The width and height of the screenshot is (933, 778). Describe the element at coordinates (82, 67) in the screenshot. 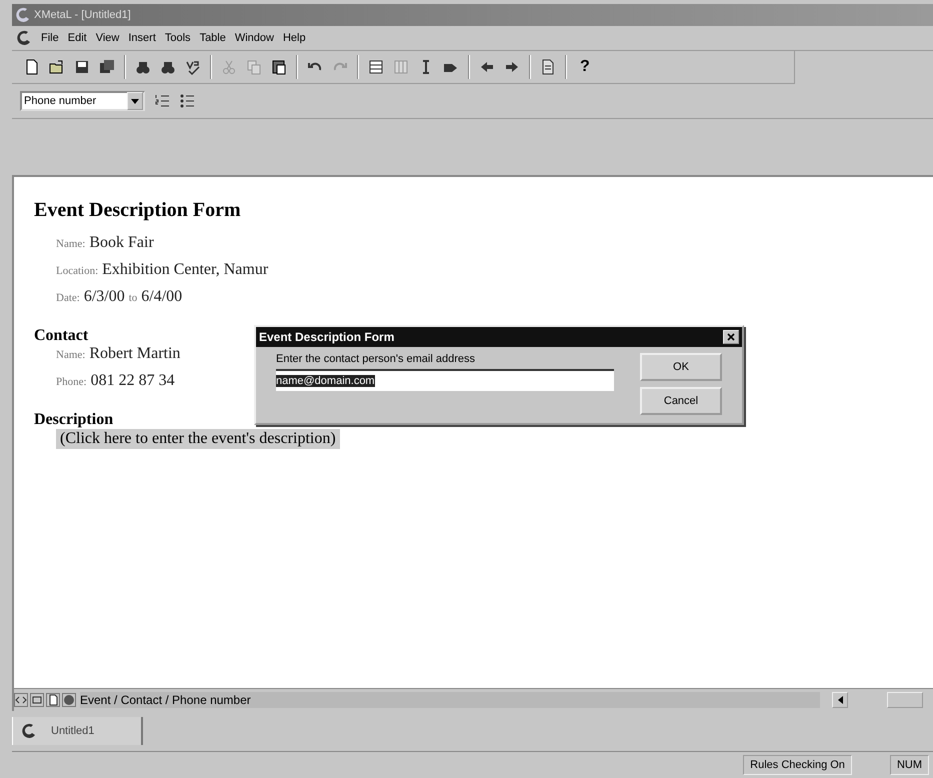

I see `save-icon` at that location.